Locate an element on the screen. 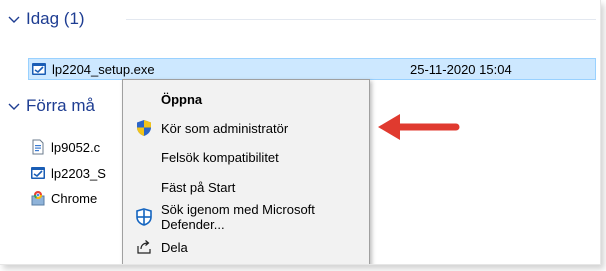 The image size is (606, 271). file-name: lp2204_setup.exe is located at coordinates (103, 69).